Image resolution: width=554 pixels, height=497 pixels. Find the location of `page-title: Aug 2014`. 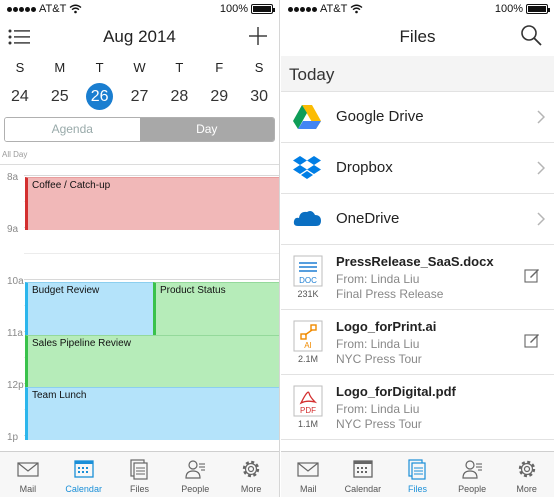

page-title: Aug 2014 is located at coordinates (139, 36).